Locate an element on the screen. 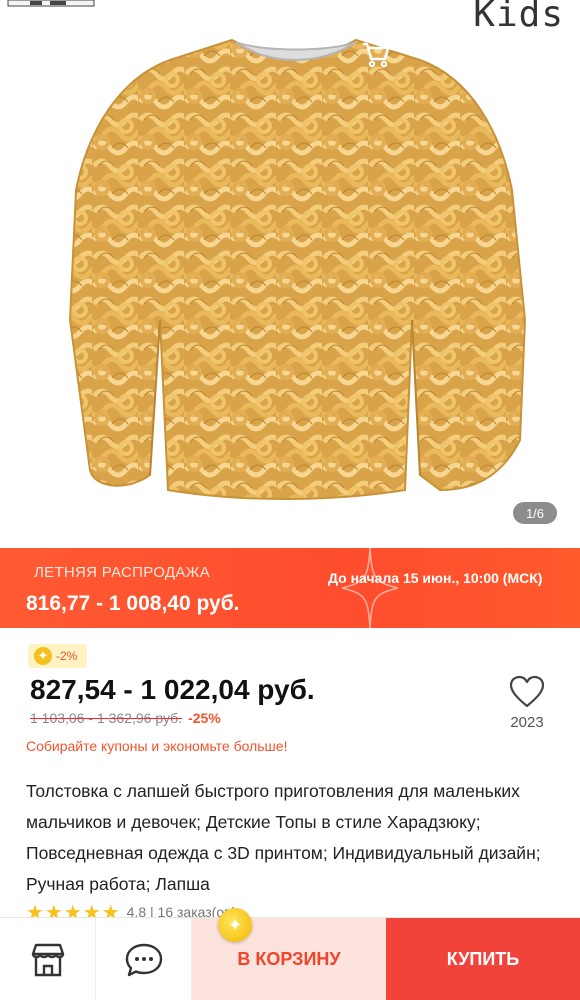 This screenshot has height=1000, width=580. sale-price: 816,77 - 1 008,40 руб. is located at coordinates (133, 603).